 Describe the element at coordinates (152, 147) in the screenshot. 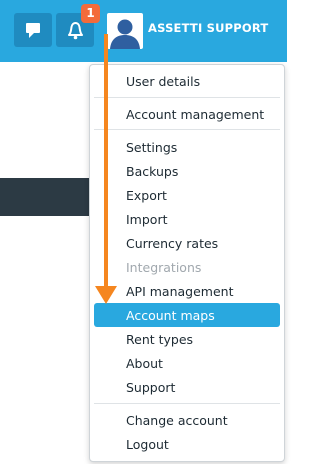

I see `menu-item-label: Settings` at that location.